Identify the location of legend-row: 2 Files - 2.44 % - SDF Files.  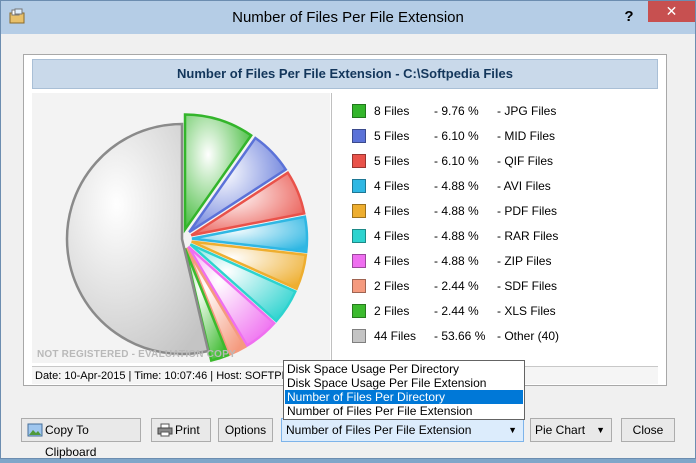
(492, 286).